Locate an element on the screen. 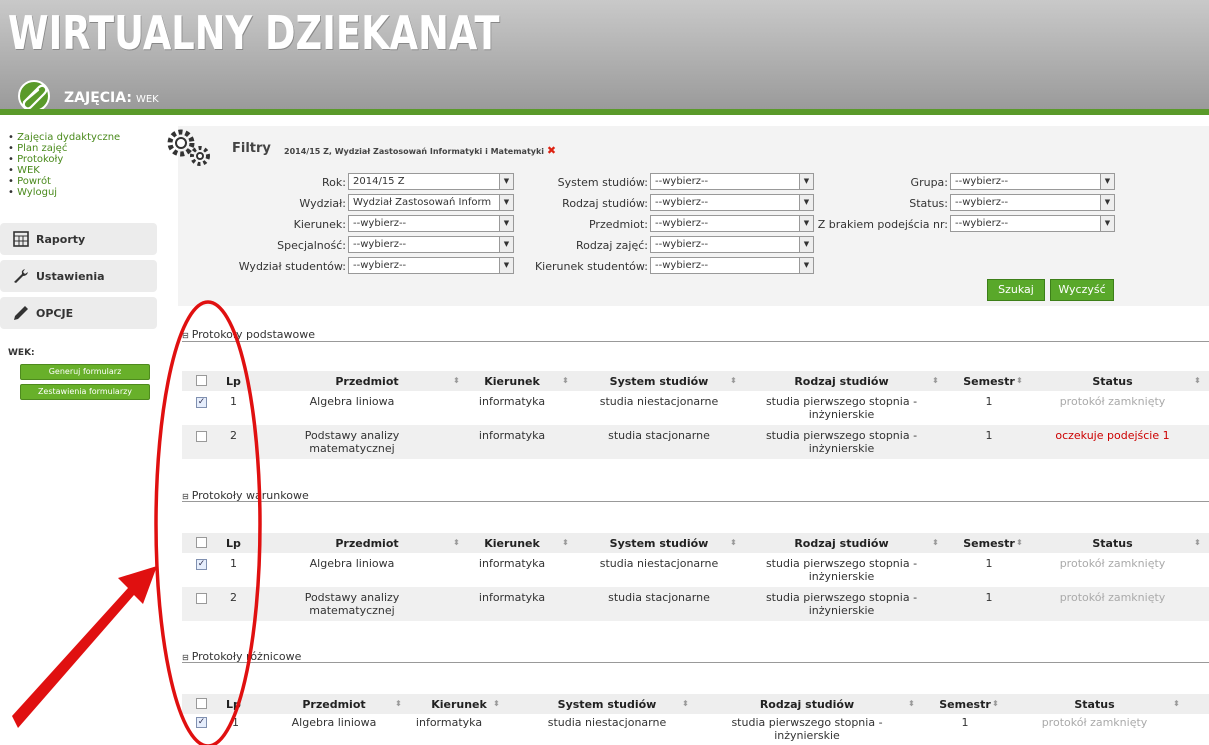 The height and width of the screenshot is (745, 1209). col-rodzaj: Rodzaj studiów is located at coordinates (841, 381).